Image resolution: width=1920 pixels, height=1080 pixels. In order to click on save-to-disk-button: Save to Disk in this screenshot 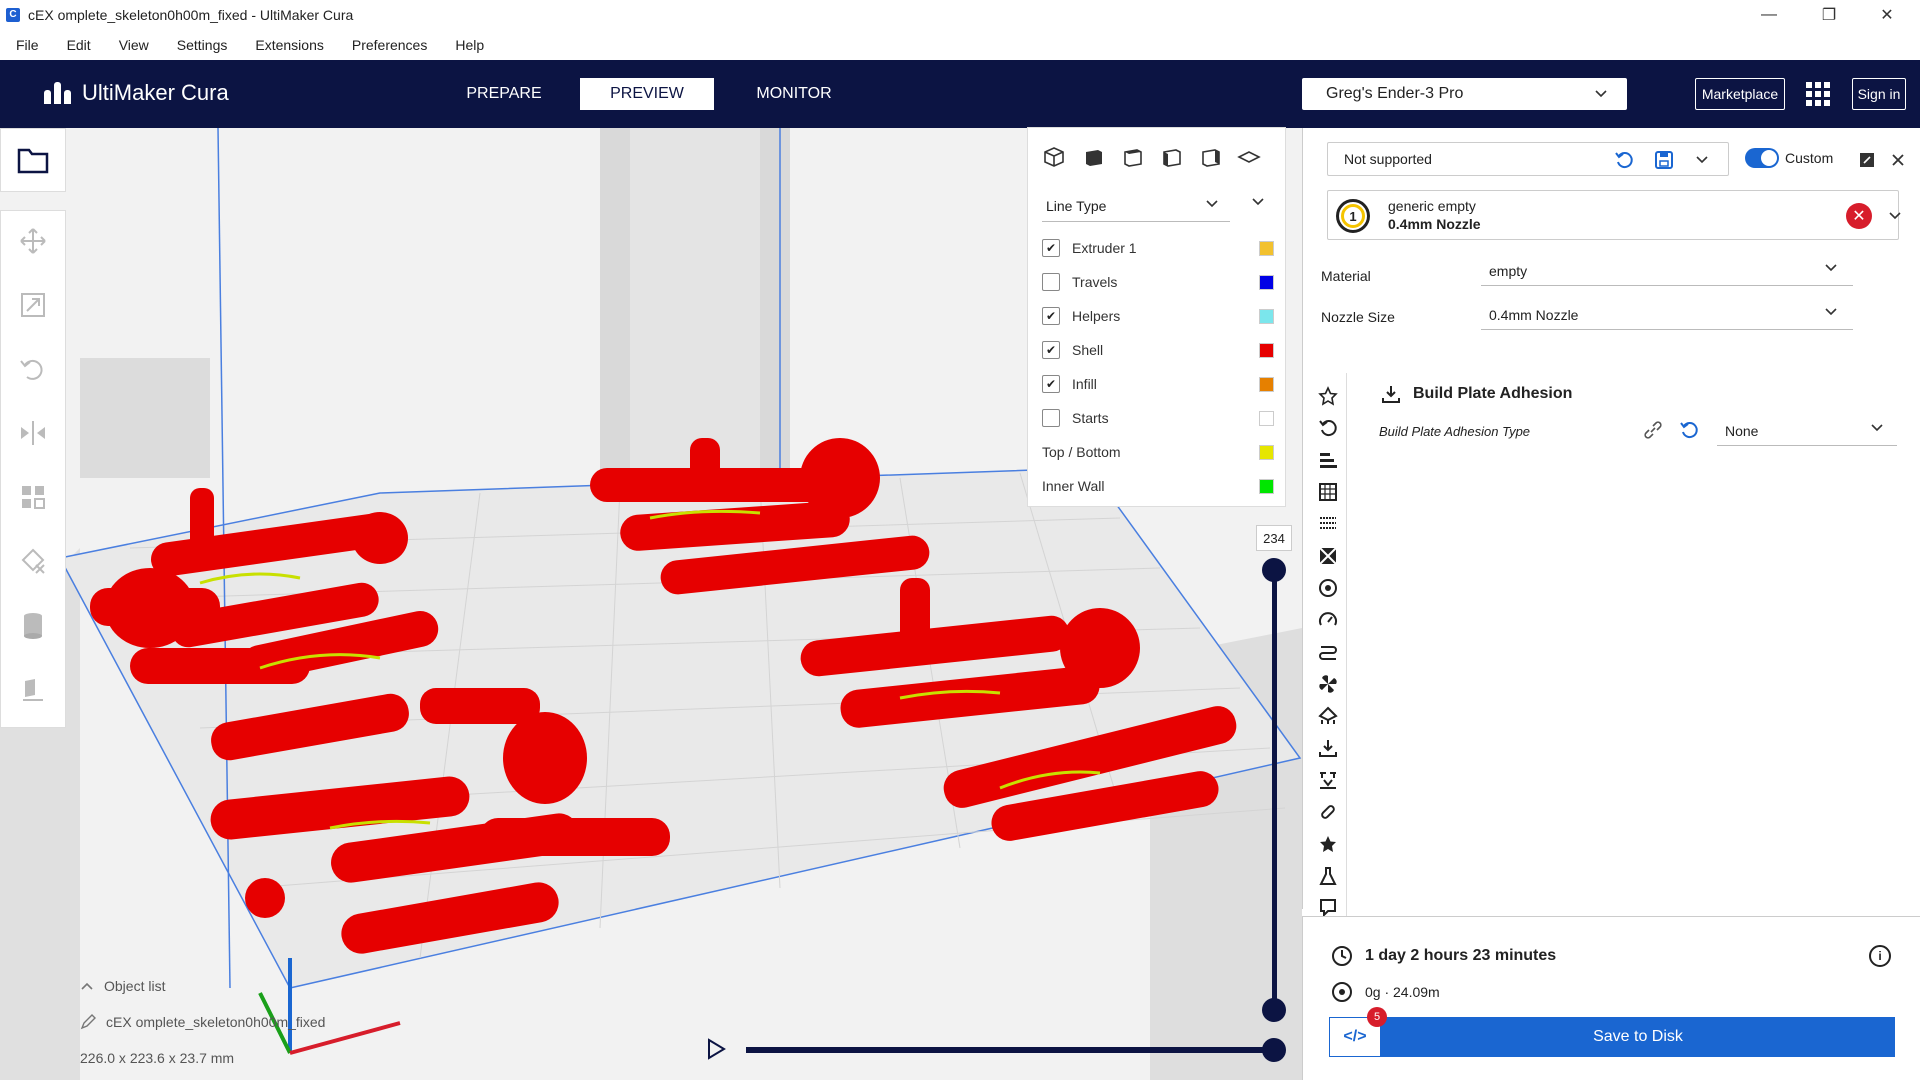, I will do `click(1638, 1037)`.